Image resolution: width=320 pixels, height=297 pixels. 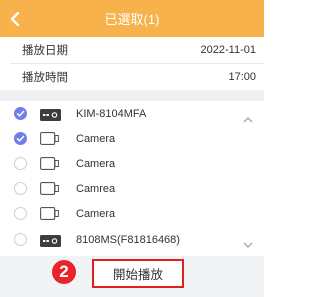 What do you see at coordinates (228, 50) in the screenshot?
I see `play-date-value: 2022-11-01` at bounding box center [228, 50].